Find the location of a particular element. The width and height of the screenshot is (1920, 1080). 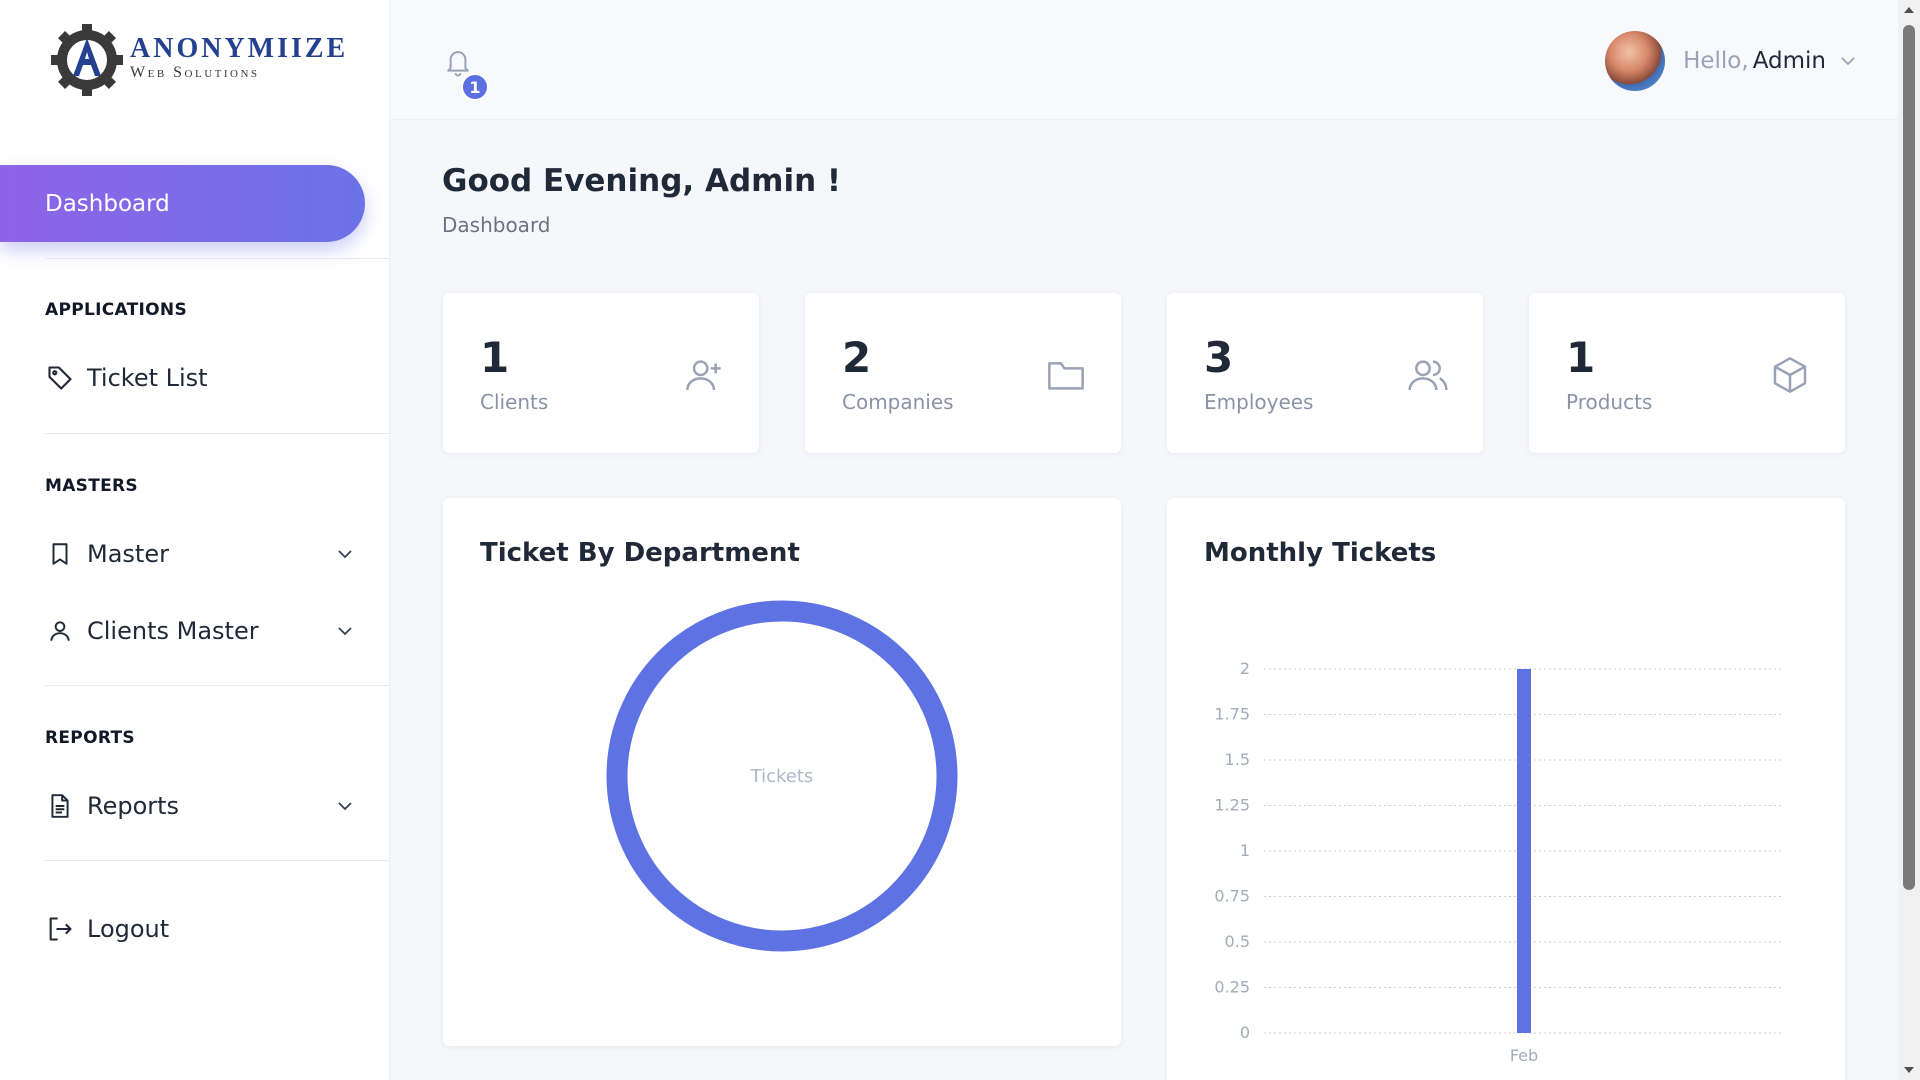

sidebar-item-label: Clients Master is located at coordinates (173, 631).